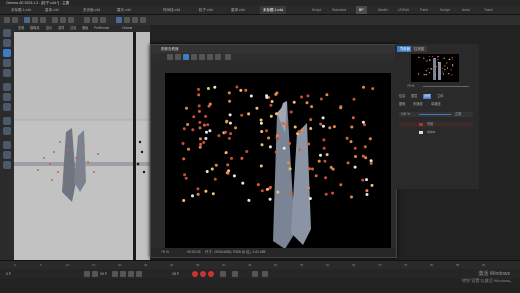 Image resolution: width=520 pixels, height=293 pixels. I want to click on blend-mode: 正常, so click(458, 114).